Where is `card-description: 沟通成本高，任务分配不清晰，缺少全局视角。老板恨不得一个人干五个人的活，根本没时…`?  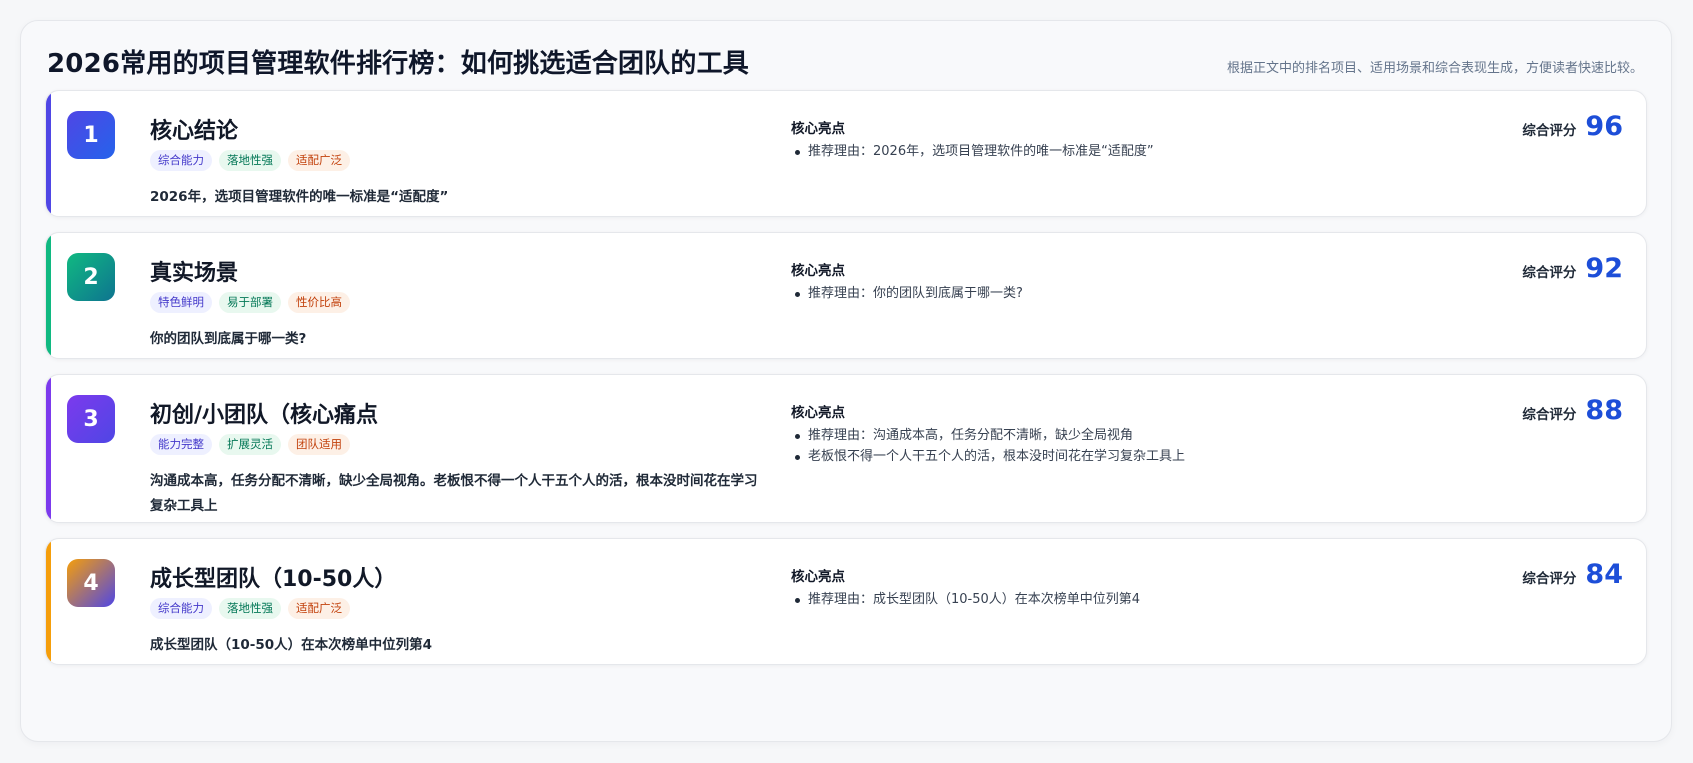
card-description: 沟通成本高，任务分配不清晰，缺少全局视角。老板恨不得一个人干五个人的活，根本没时… is located at coordinates (454, 493).